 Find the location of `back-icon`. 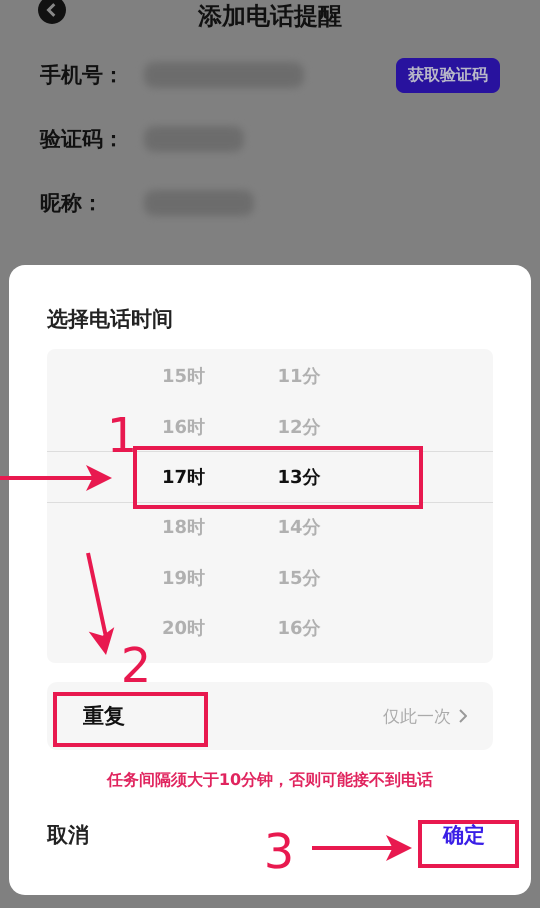

back-icon is located at coordinates (52, 12).